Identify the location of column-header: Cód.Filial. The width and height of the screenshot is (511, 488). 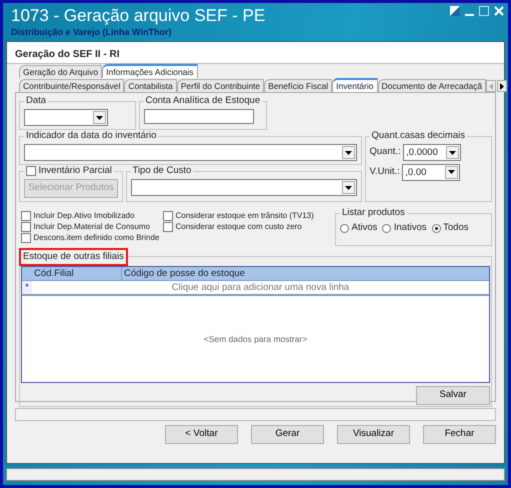
(77, 273).